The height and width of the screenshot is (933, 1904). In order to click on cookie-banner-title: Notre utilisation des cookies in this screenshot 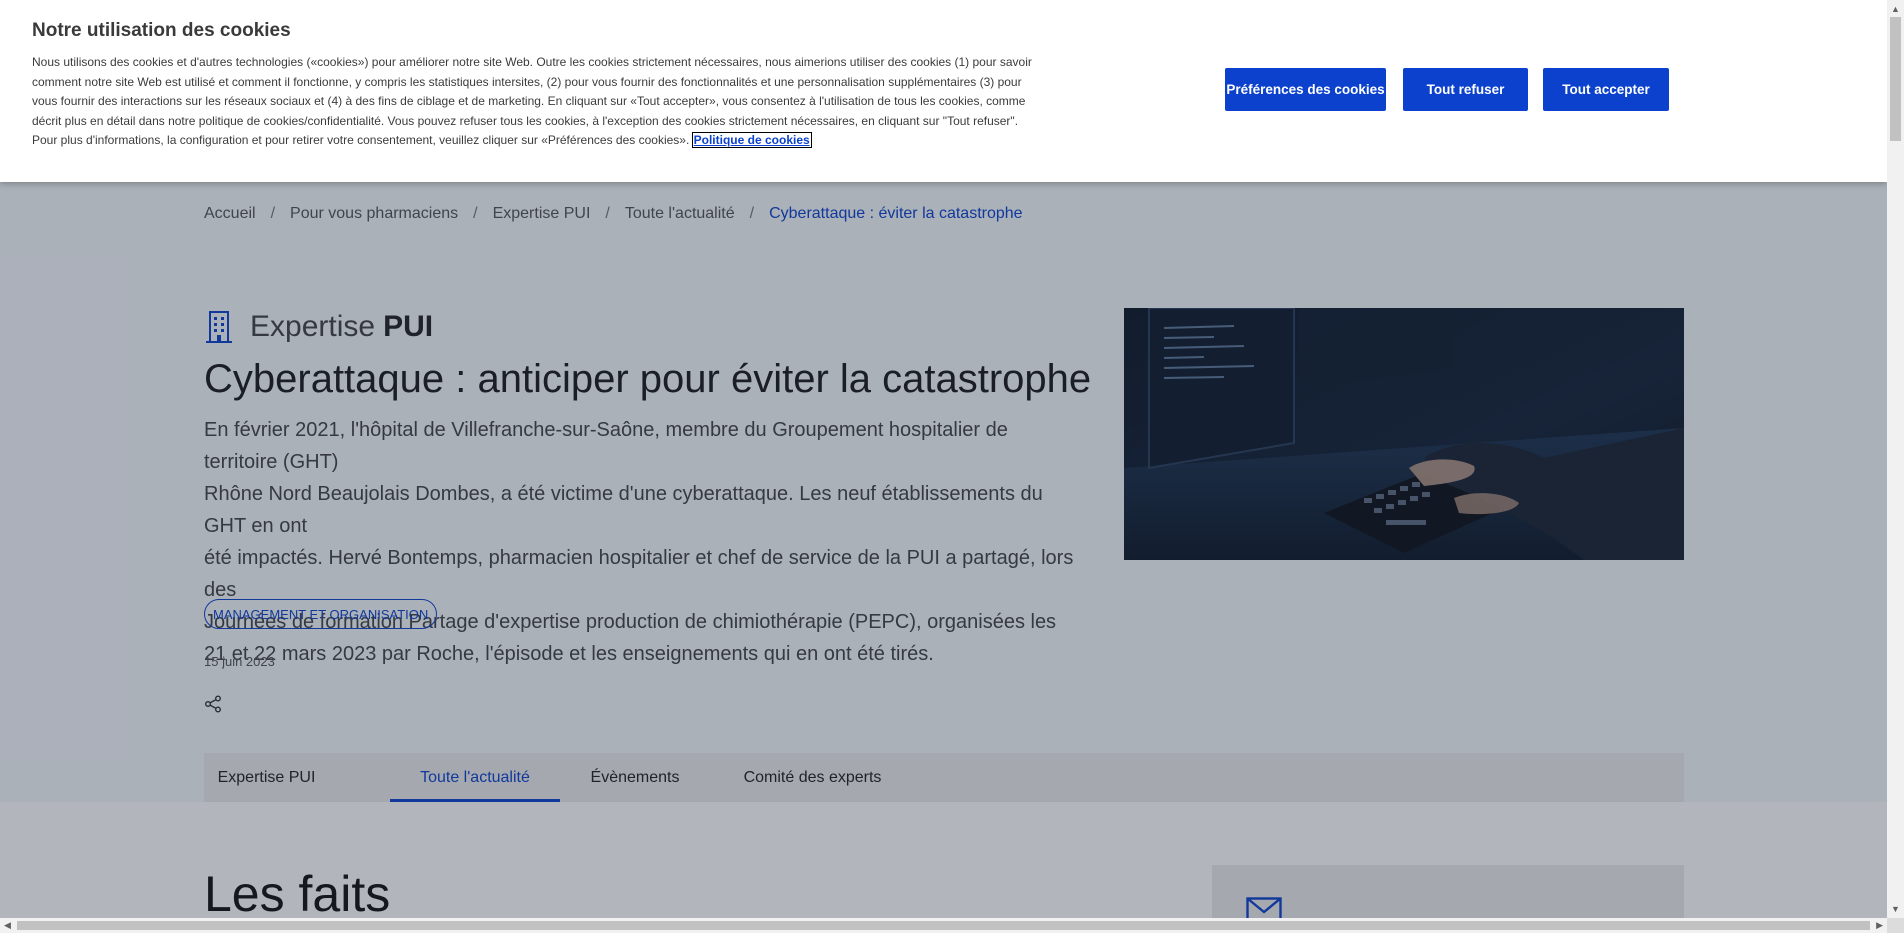, I will do `click(161, 30)`.